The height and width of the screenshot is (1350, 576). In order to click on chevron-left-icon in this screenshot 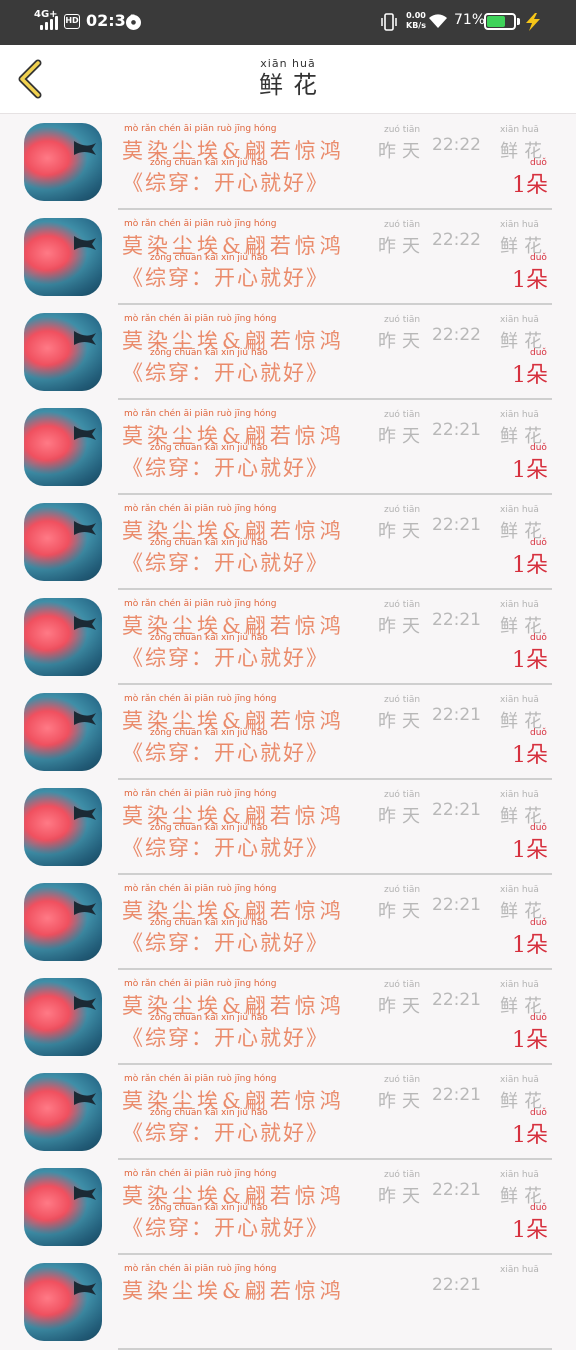, I will do `click(31, 79)`.